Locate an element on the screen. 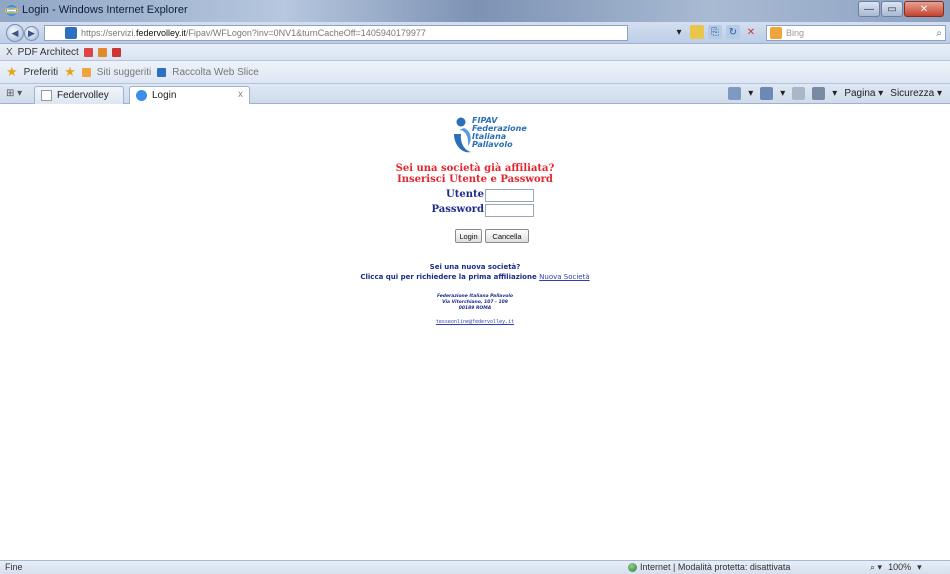 Image resolution: width=950 pixels, height=574 pixels. page-menu: Pagina ▾ is located at coordinates (863, 93).